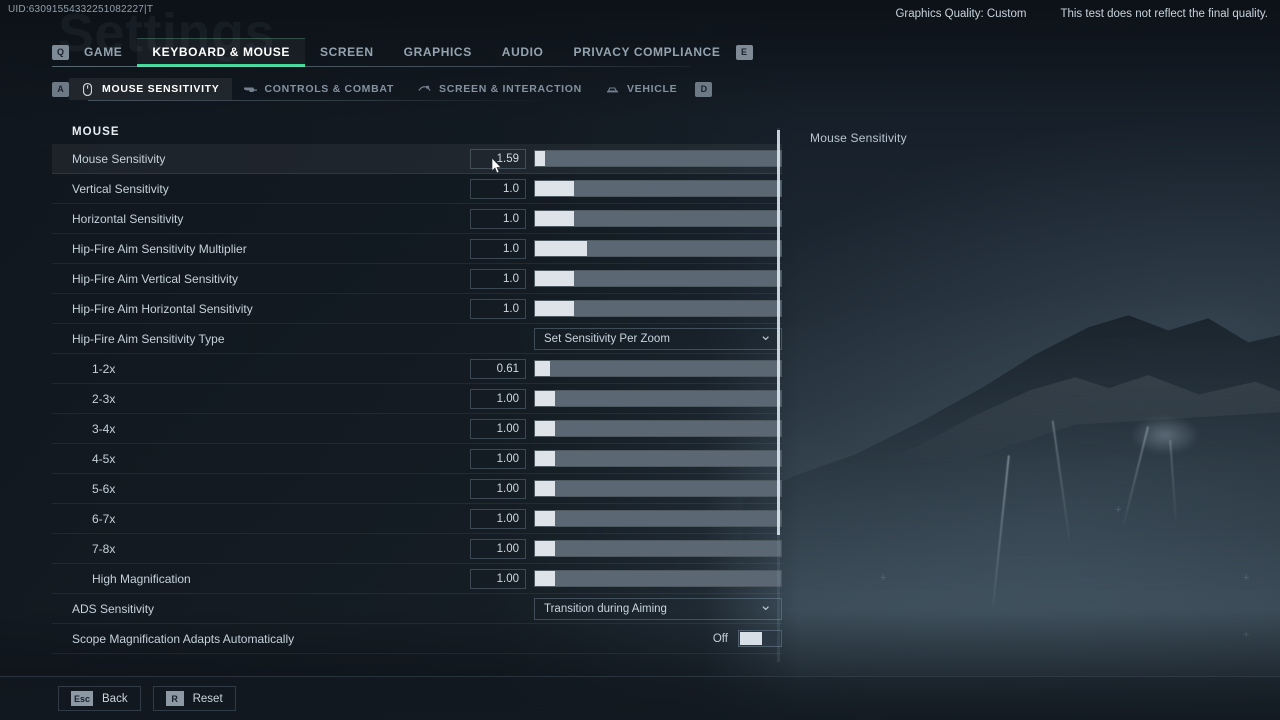 This screenshot has height=720, width=1280. I want to click on setting-value-field: 0.61, so click(498, 368).